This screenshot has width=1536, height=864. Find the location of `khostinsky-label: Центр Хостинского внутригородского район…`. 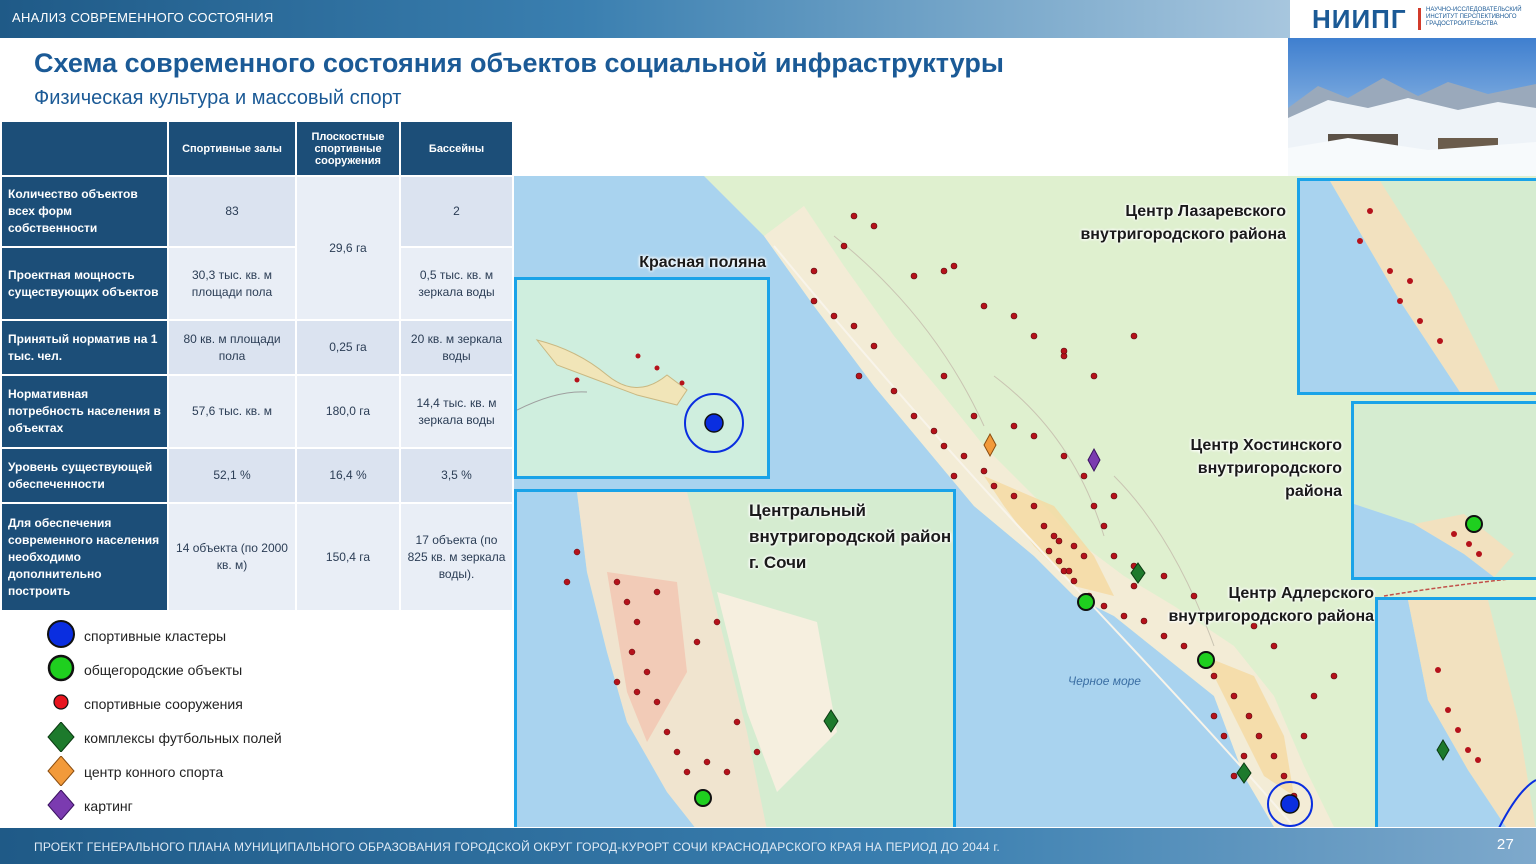

khostinsky-label: Центр Хостинского внутригородского район… is located at coordinates (1266, 468).